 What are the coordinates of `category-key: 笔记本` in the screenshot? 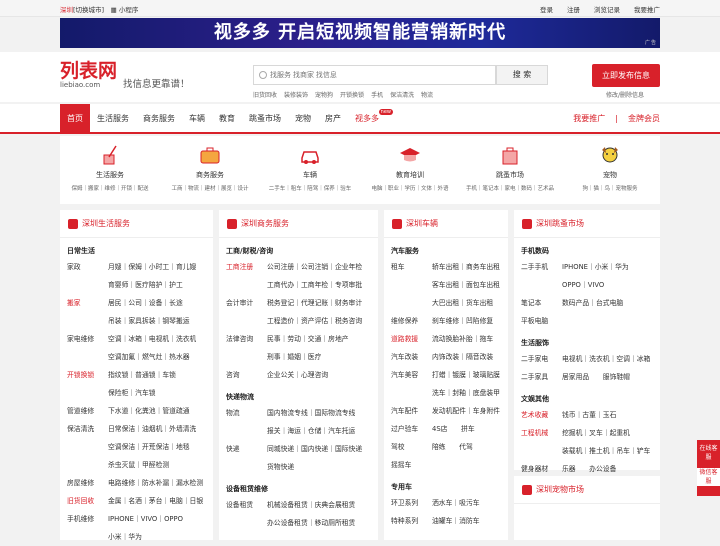 It's located at (541, 303).